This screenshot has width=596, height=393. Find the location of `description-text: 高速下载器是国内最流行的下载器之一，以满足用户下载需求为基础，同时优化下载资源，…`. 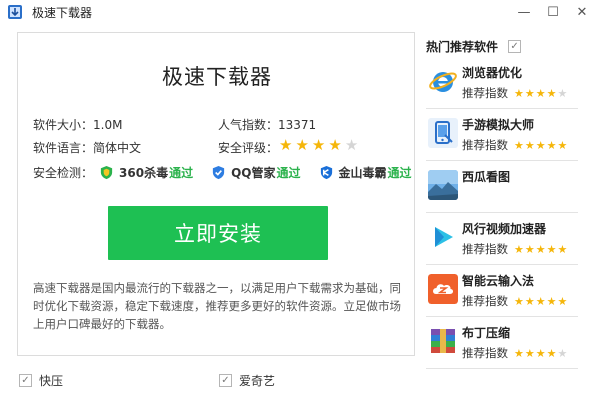

description-text: 高速下载器是国内最流行的下载器之一，以满足用户下载需求为基础，同时优化下载资源，… is located at coordinates (217, 306).